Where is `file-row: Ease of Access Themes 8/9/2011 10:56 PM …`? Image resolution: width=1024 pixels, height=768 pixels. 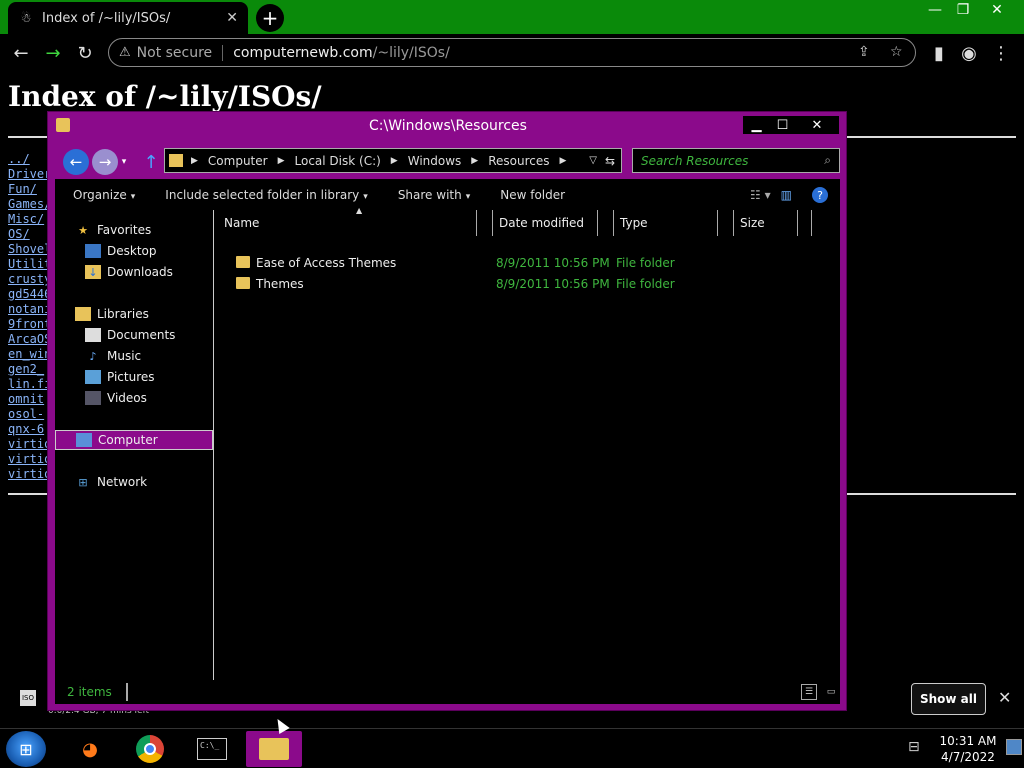 file-row: Ease of Access Themes 8/9/2011 10:56 PM … is located at coordinates (518, 263).